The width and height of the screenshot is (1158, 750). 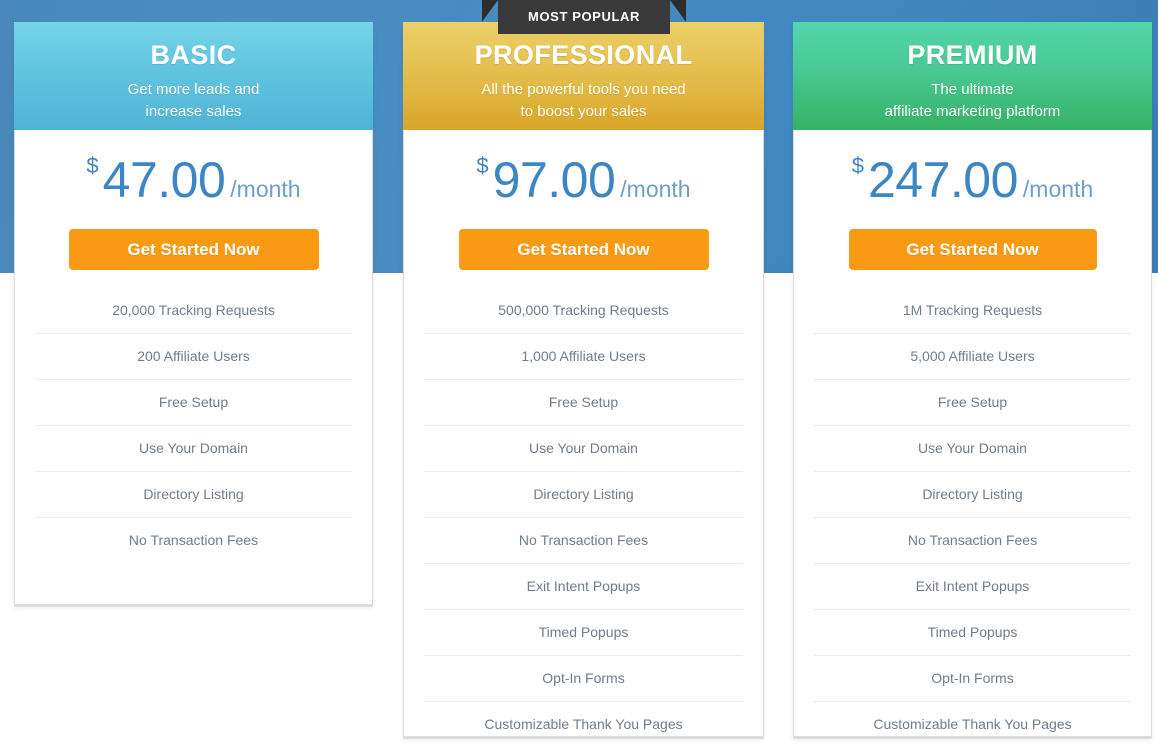 I want to click on price-currency-professional: $, so click(x=482, y=165).